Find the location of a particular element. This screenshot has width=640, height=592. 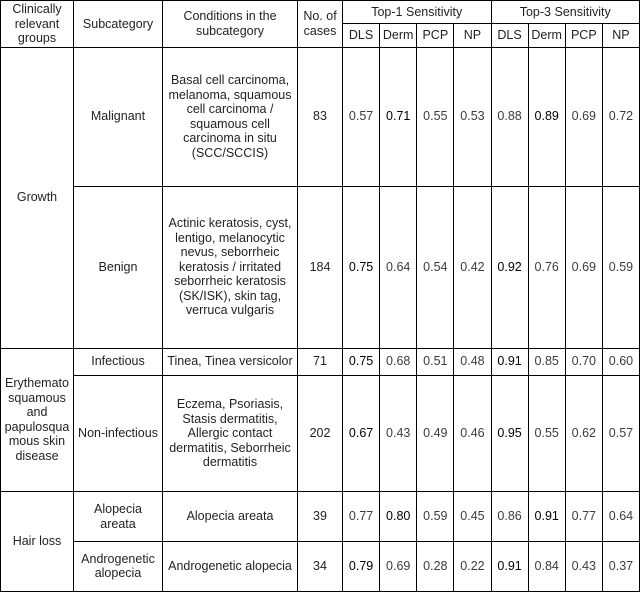

top1-pcp-value: 0.28 is located at coordinates (435, 566).